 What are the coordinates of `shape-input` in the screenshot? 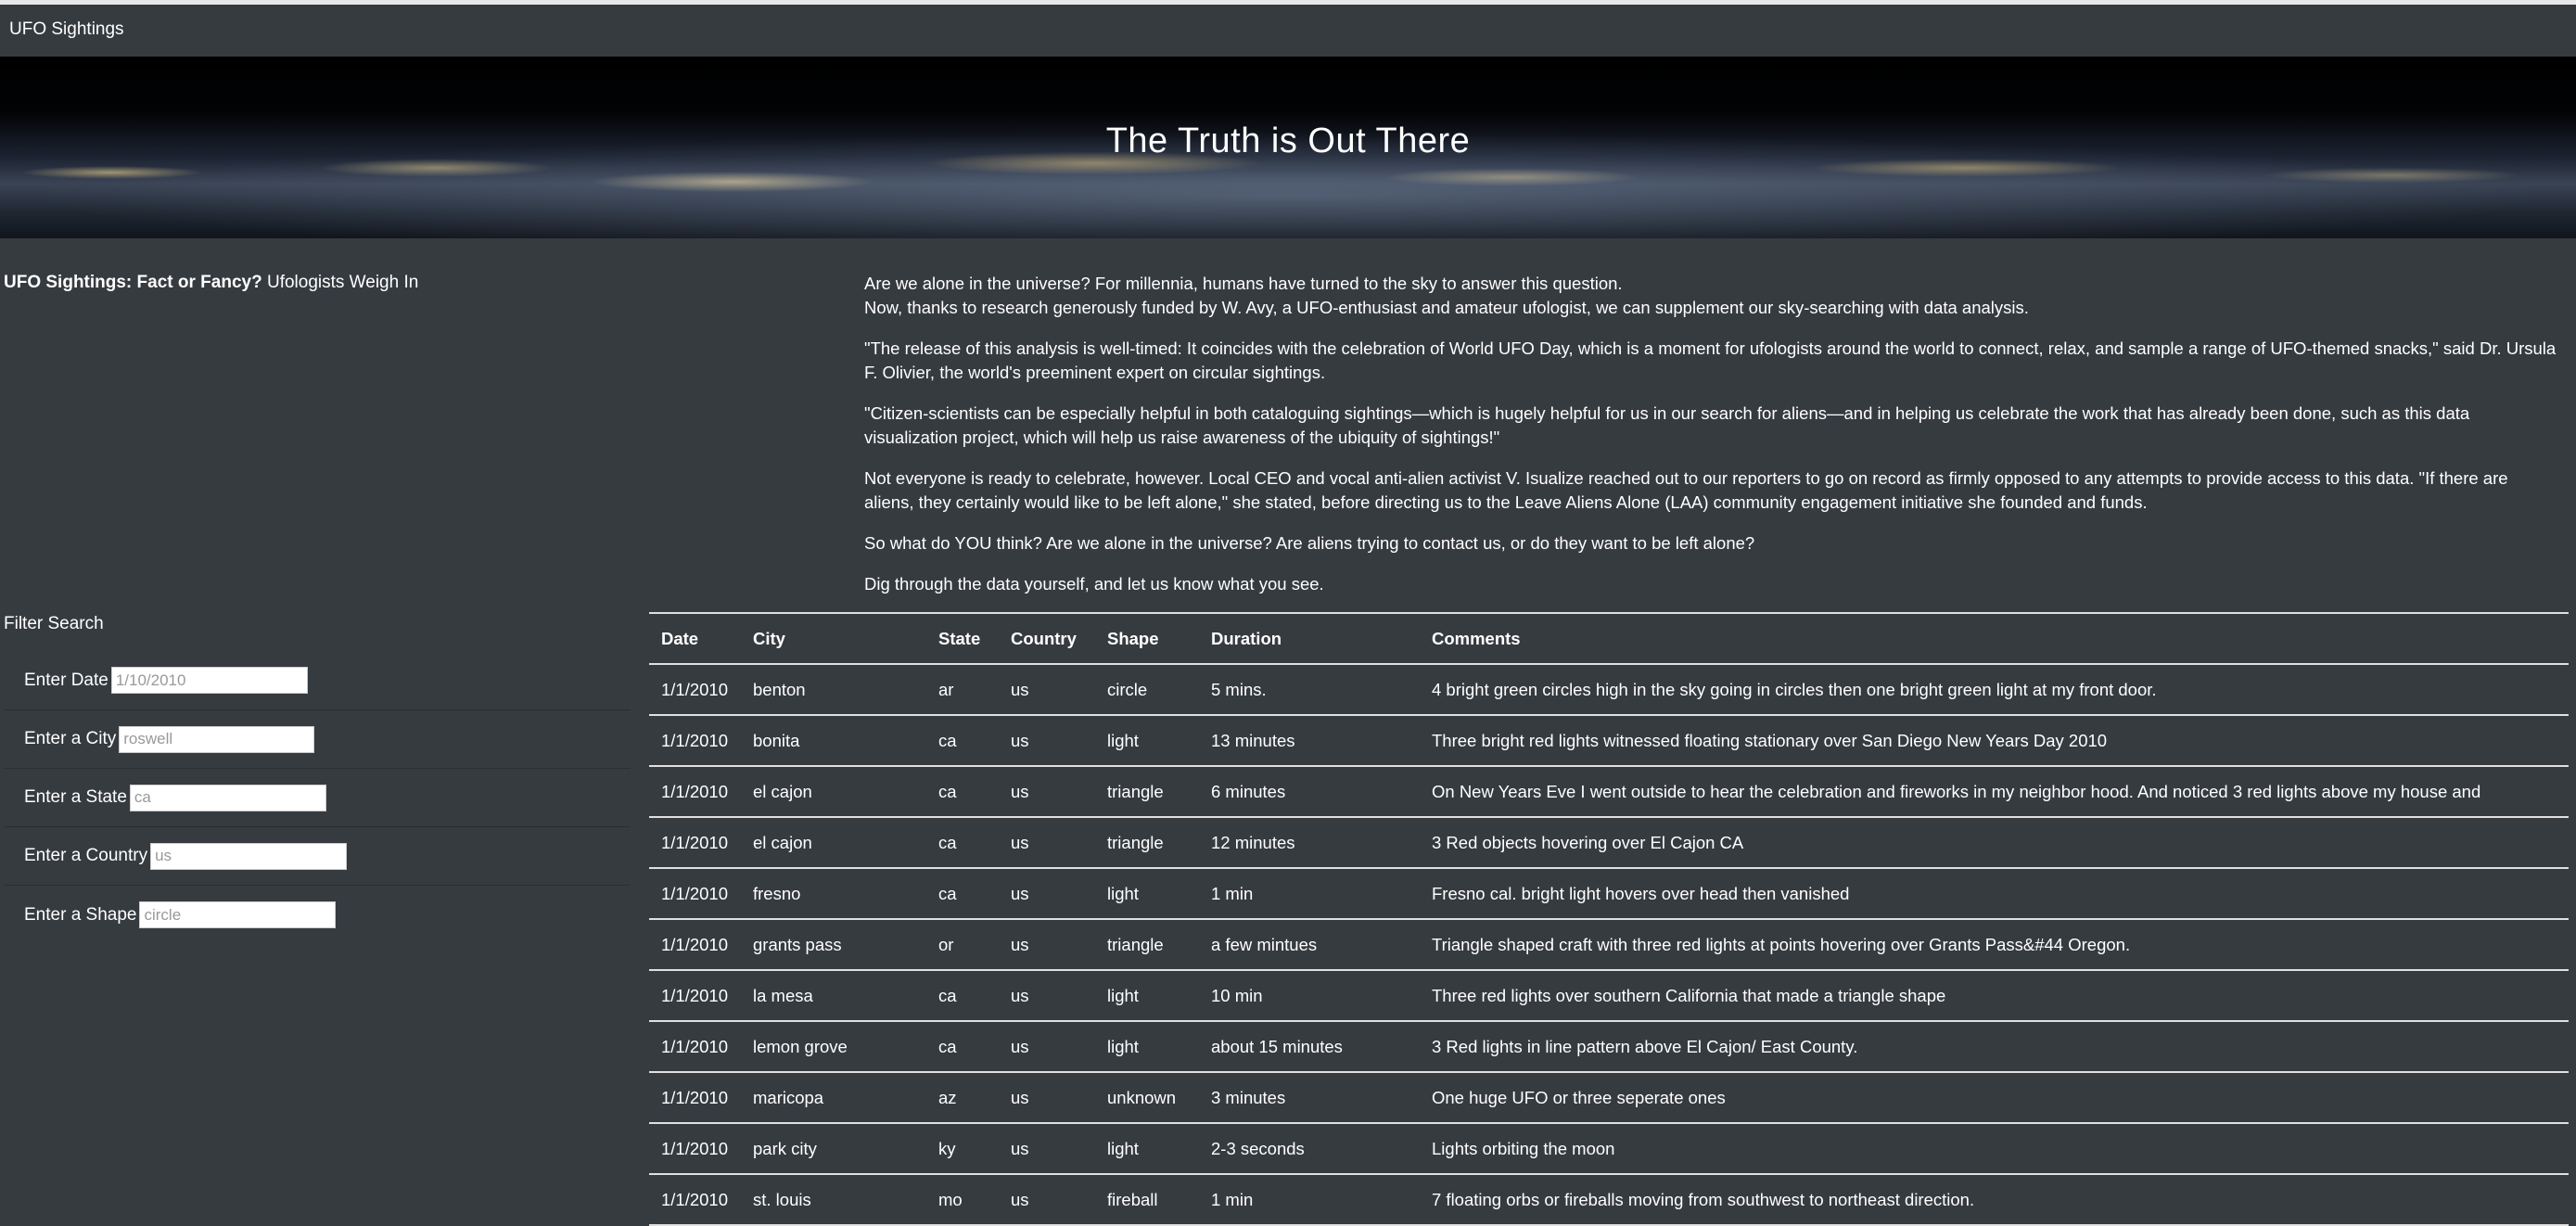 It's located at (238, 914).